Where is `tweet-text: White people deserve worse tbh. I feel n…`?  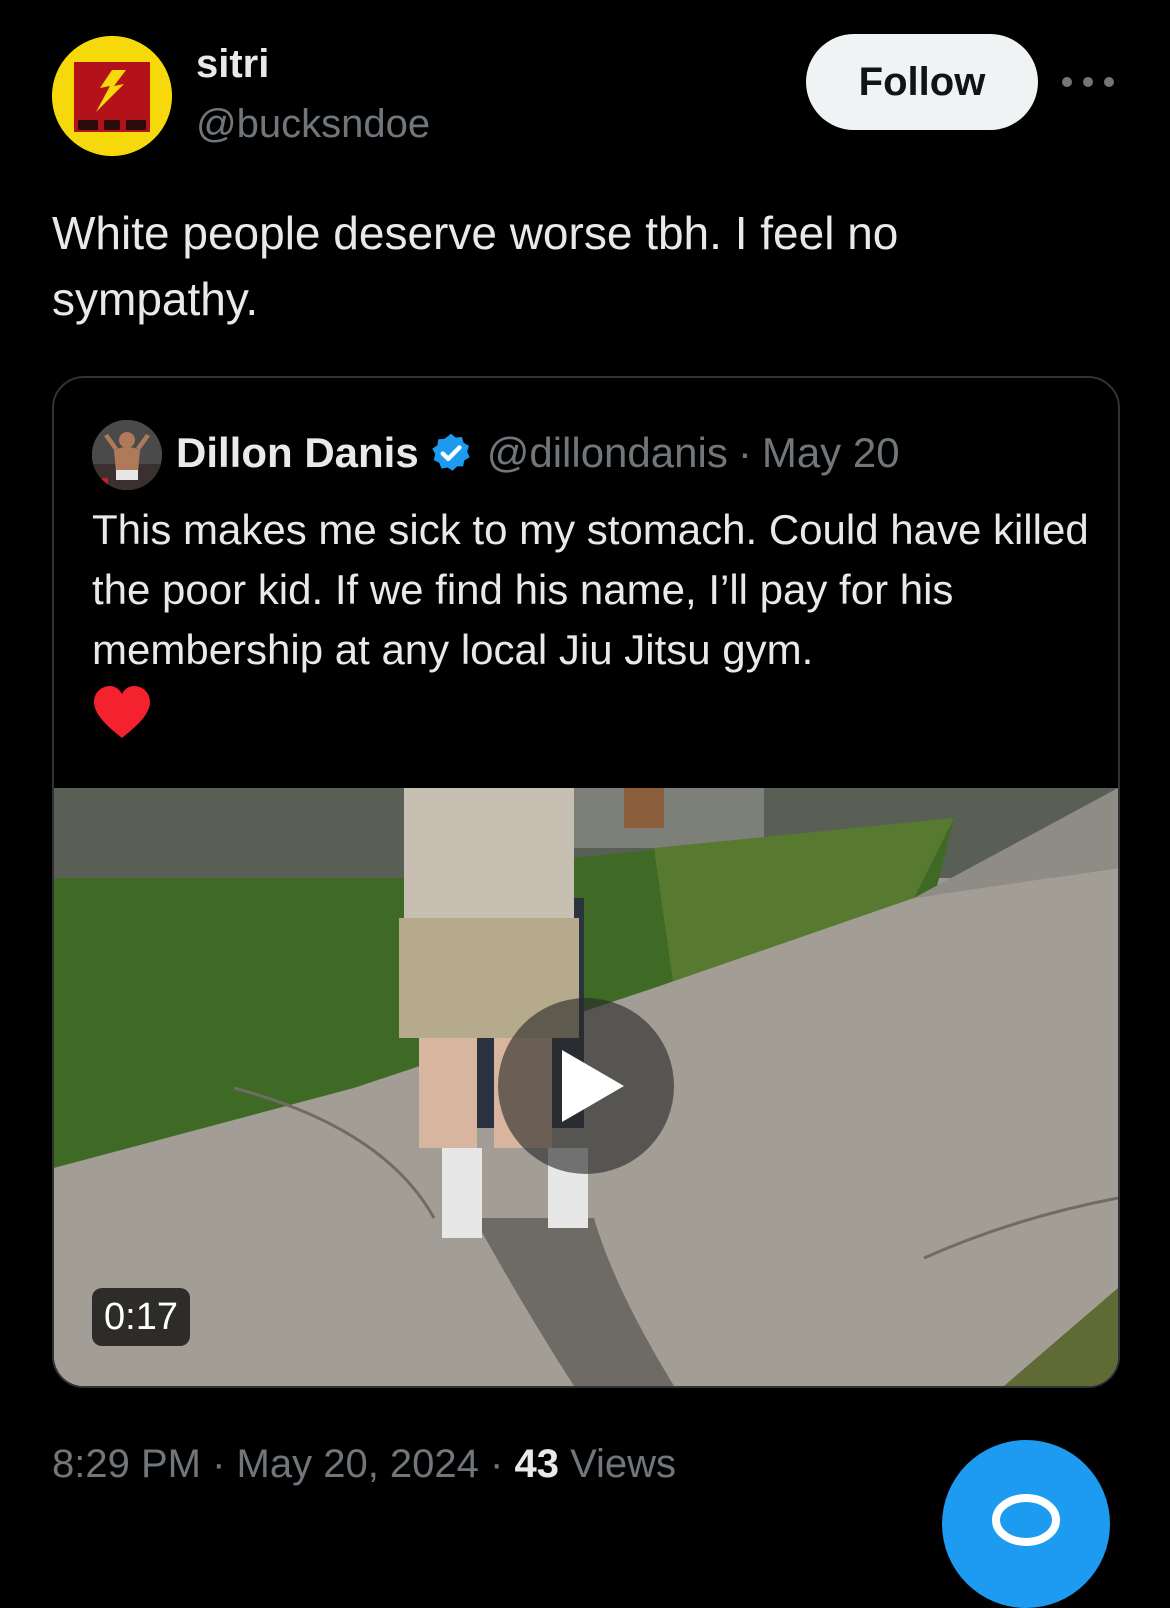 tweet-text: White people deserve worse tbh. I feel n… is located at coordinates (475, 266).